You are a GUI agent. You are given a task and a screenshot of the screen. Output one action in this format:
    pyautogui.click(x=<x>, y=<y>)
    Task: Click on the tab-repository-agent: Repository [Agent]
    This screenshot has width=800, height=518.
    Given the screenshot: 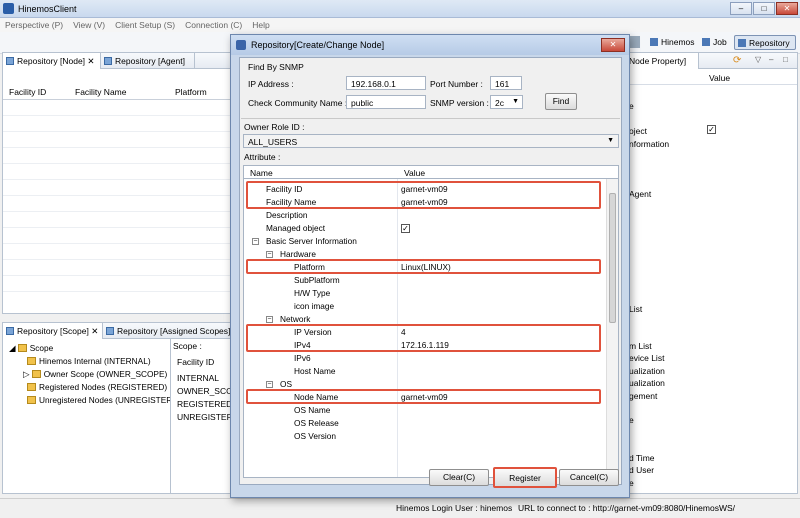 What is the action you would take?
    pyautogui.click(x=148, y=61)
    